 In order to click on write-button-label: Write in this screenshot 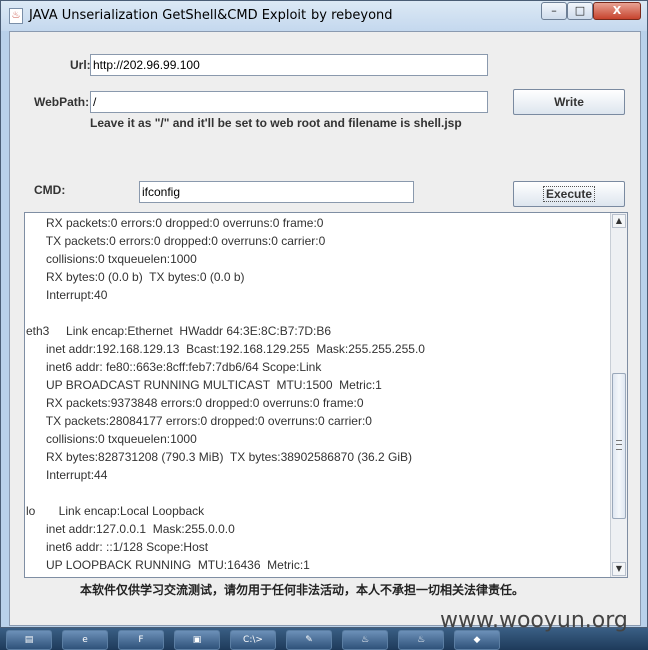, I will do `click(569, 102)`.